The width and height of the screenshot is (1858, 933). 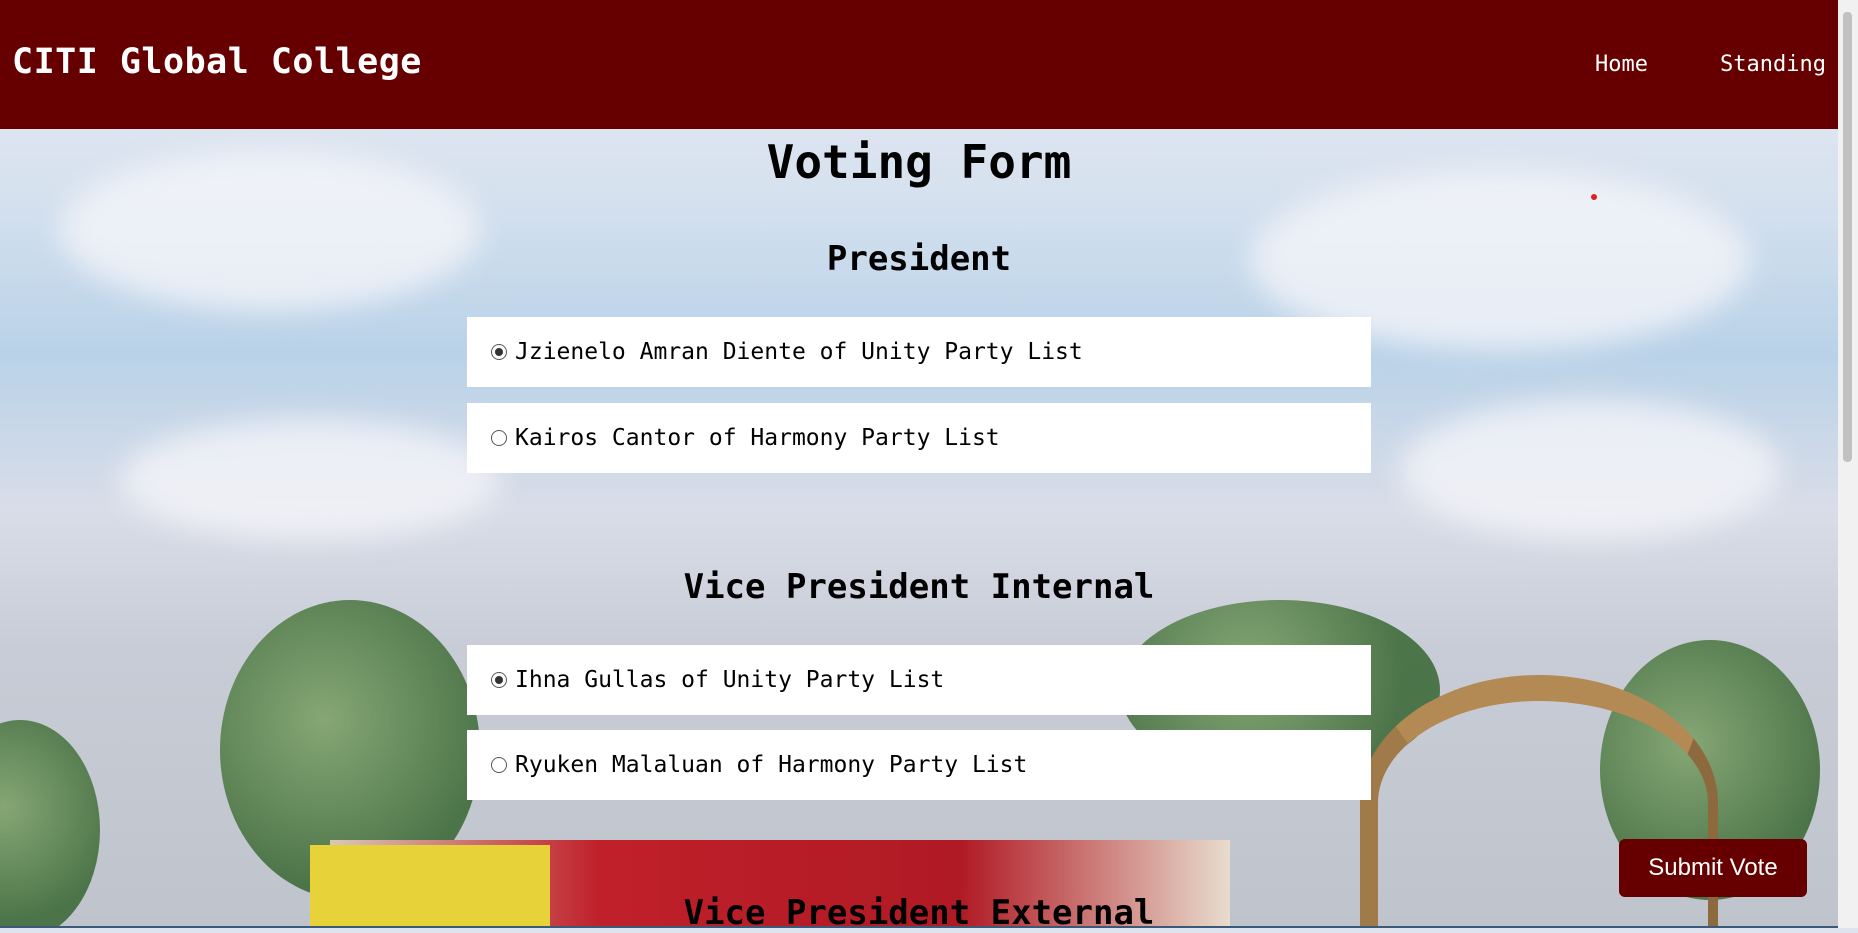 I want to click on option-president-2: Kairos Cantor of Harmony Party List, so click(x=919, y=438).